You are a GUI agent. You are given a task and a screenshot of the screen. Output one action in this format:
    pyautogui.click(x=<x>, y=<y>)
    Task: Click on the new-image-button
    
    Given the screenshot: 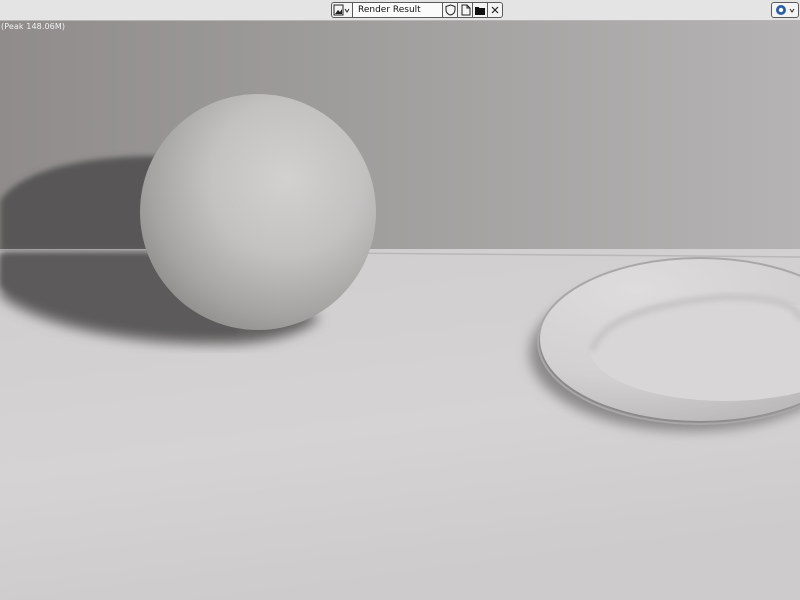 What is the action you would take?
    pyautogui.click(x=465, y=10)
    